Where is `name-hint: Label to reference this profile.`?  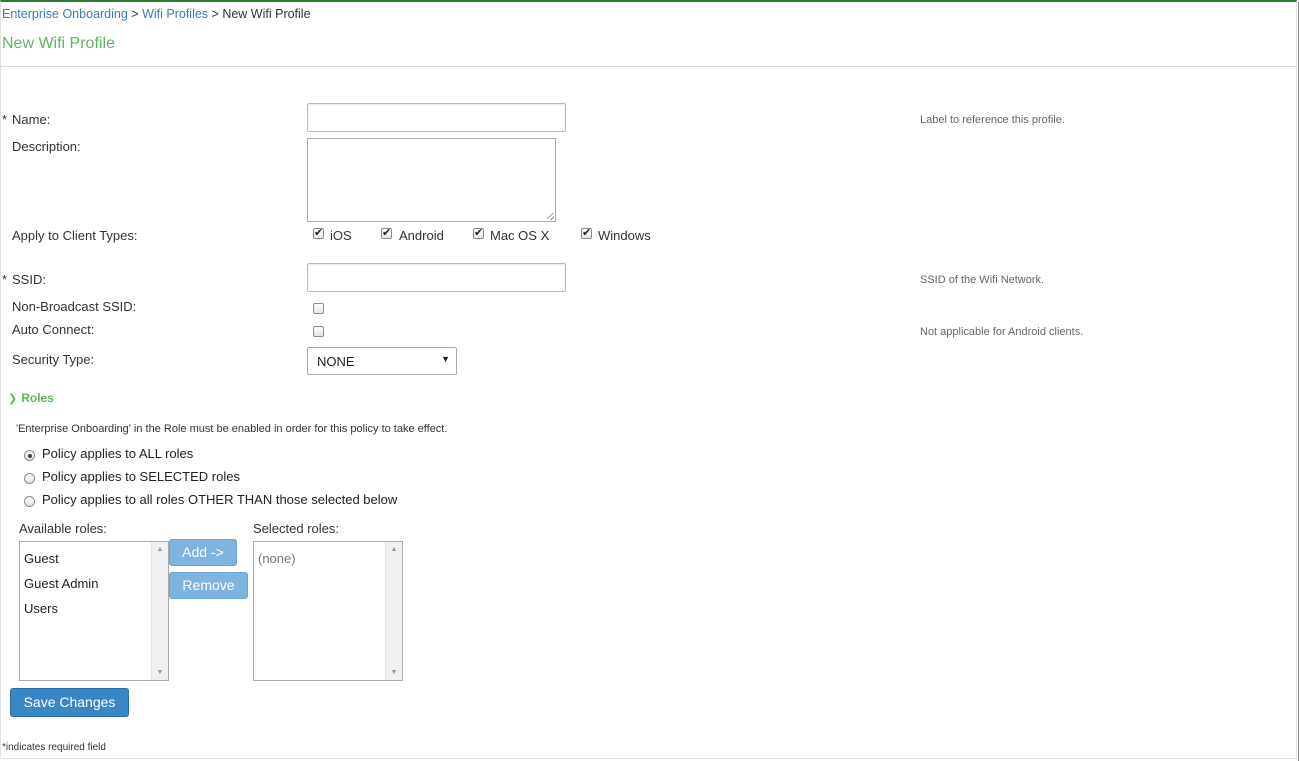
name-hint: Label to reference this profile. is located at coordinates (992, 120).